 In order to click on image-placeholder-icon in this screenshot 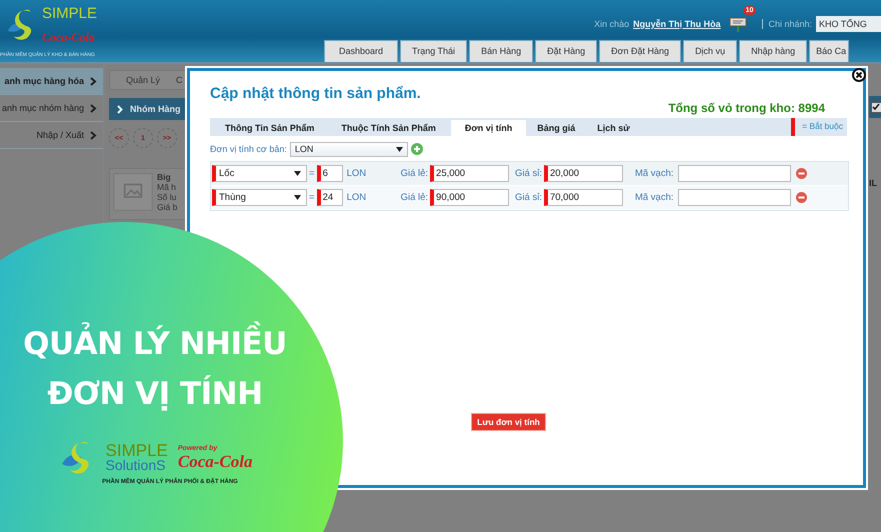, I will do `click(133, 192)`.